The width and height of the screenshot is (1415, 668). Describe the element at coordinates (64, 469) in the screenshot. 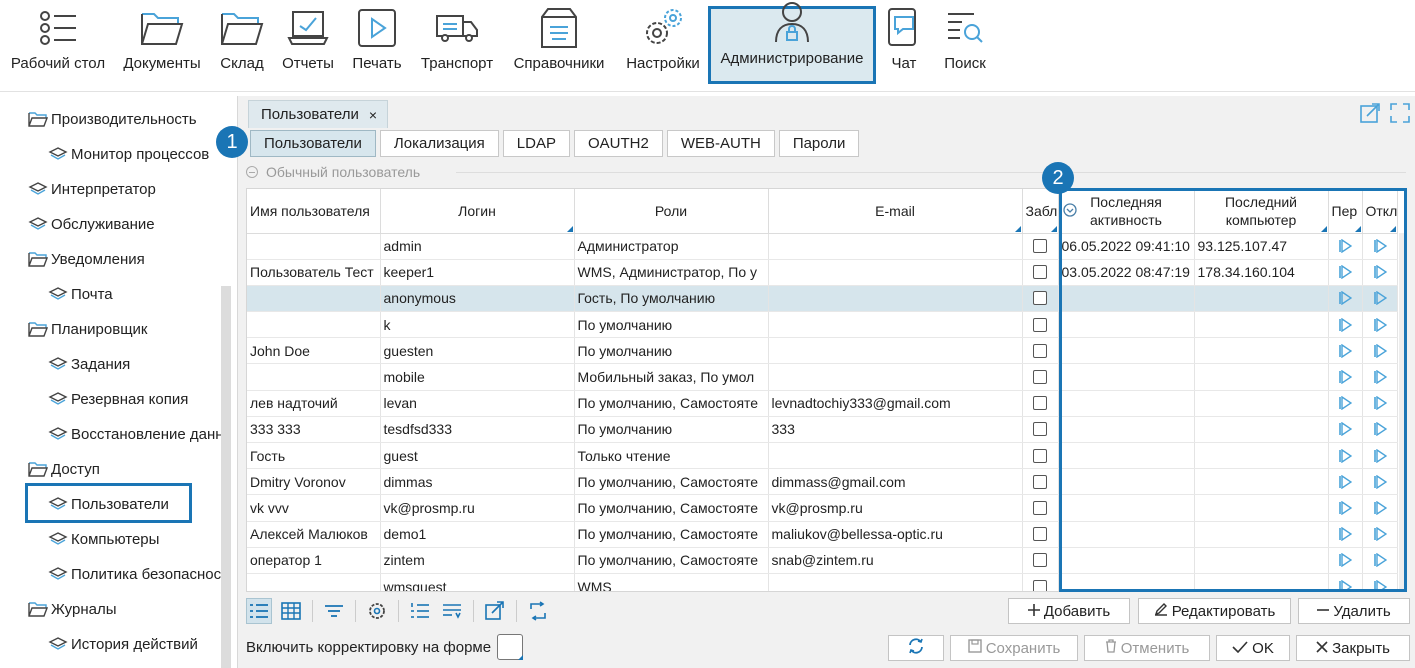

I see `sidebar-item-folder: Доступ` at that location.